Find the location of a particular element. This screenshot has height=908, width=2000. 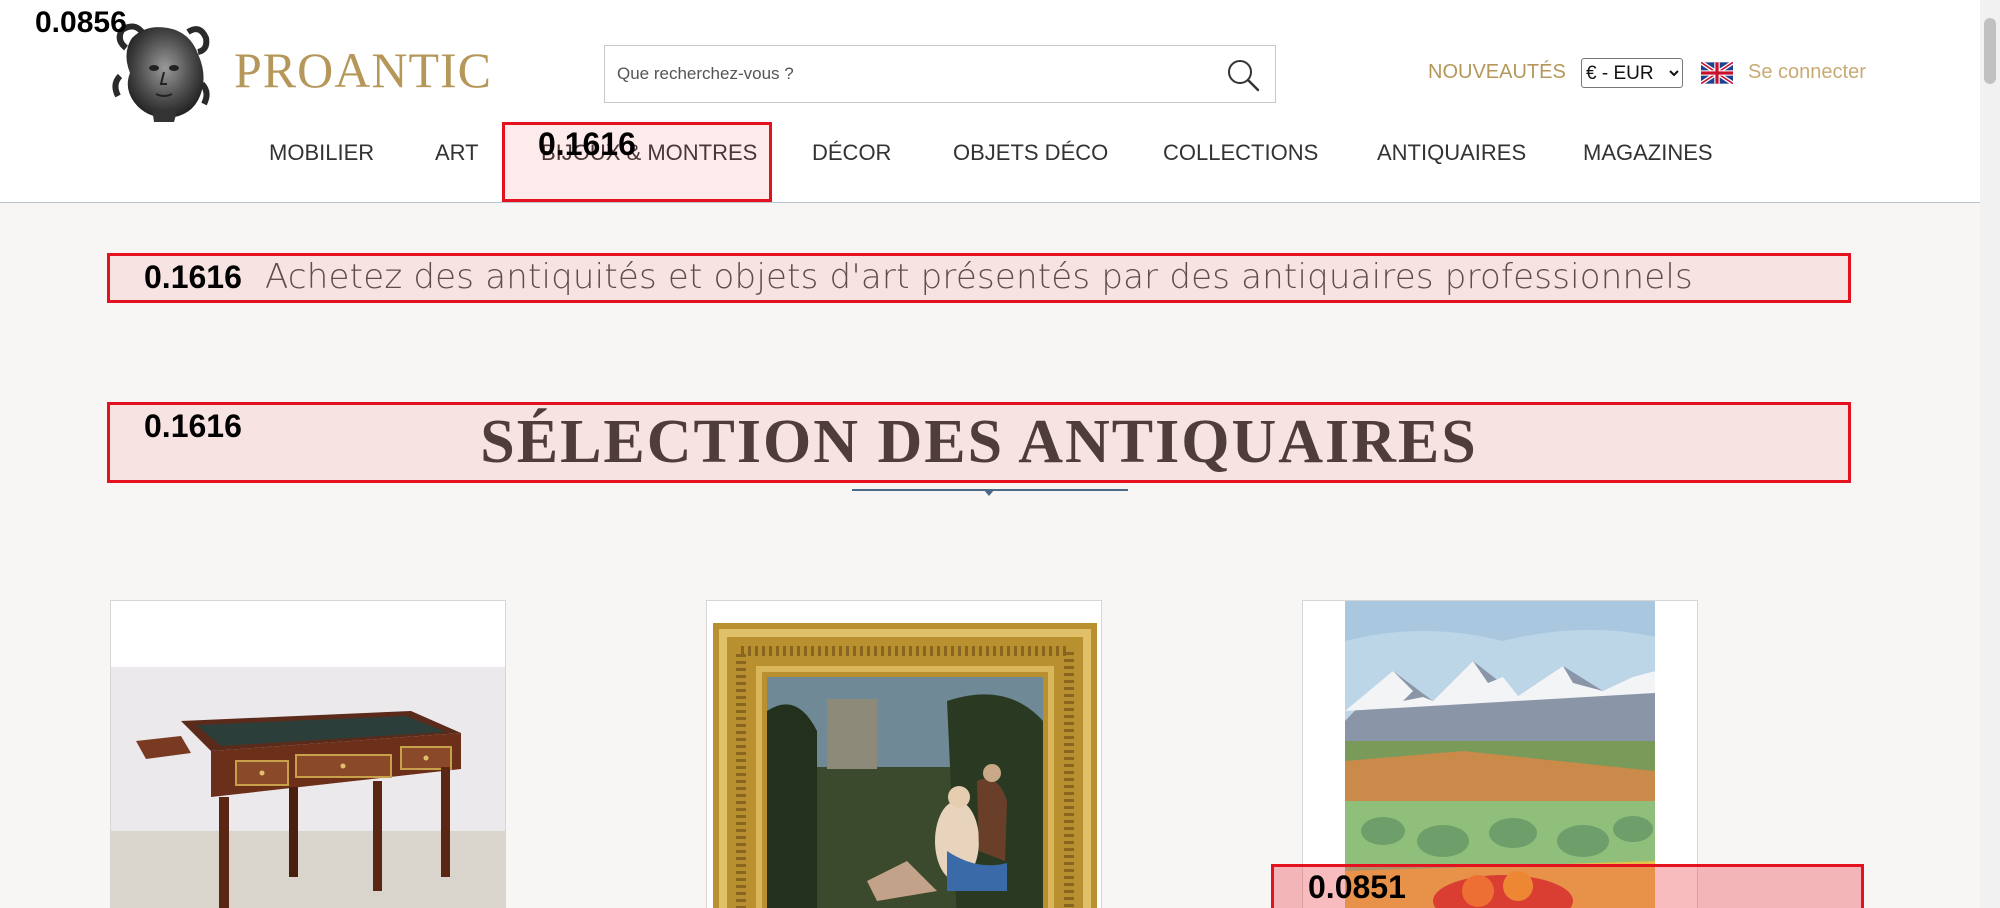

nouveautes-link: NOUVEAUTÉS is located at coordinates (1497, 72).